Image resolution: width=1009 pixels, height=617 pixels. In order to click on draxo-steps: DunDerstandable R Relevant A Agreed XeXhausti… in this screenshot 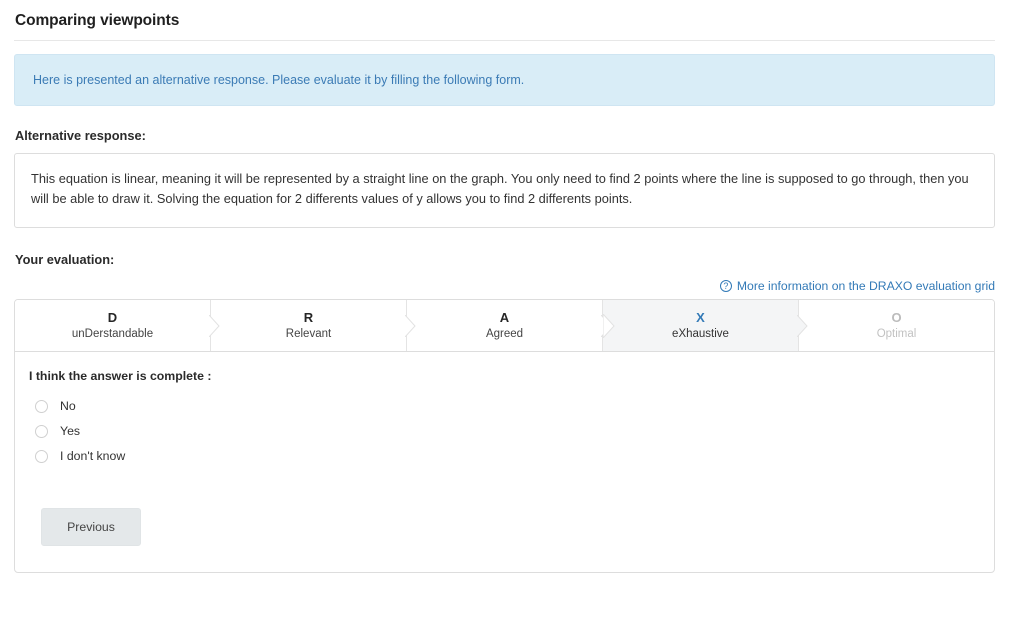, I will do `click(504, 326)`.